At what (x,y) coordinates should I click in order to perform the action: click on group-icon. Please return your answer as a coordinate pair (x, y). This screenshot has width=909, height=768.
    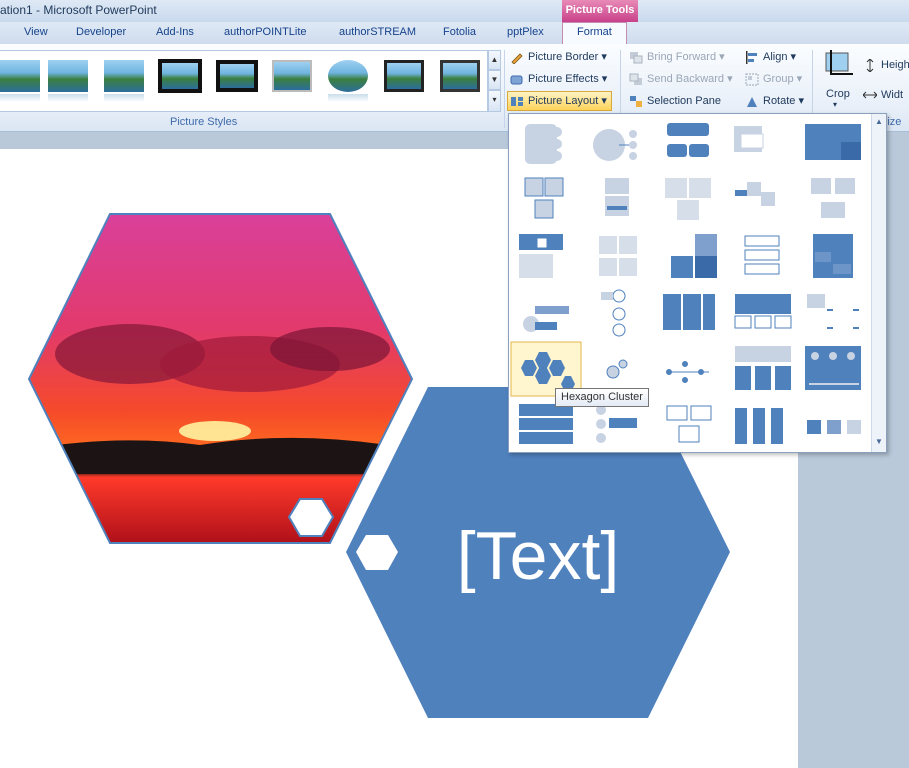
    Looking at the image, I should click on (752, 79).